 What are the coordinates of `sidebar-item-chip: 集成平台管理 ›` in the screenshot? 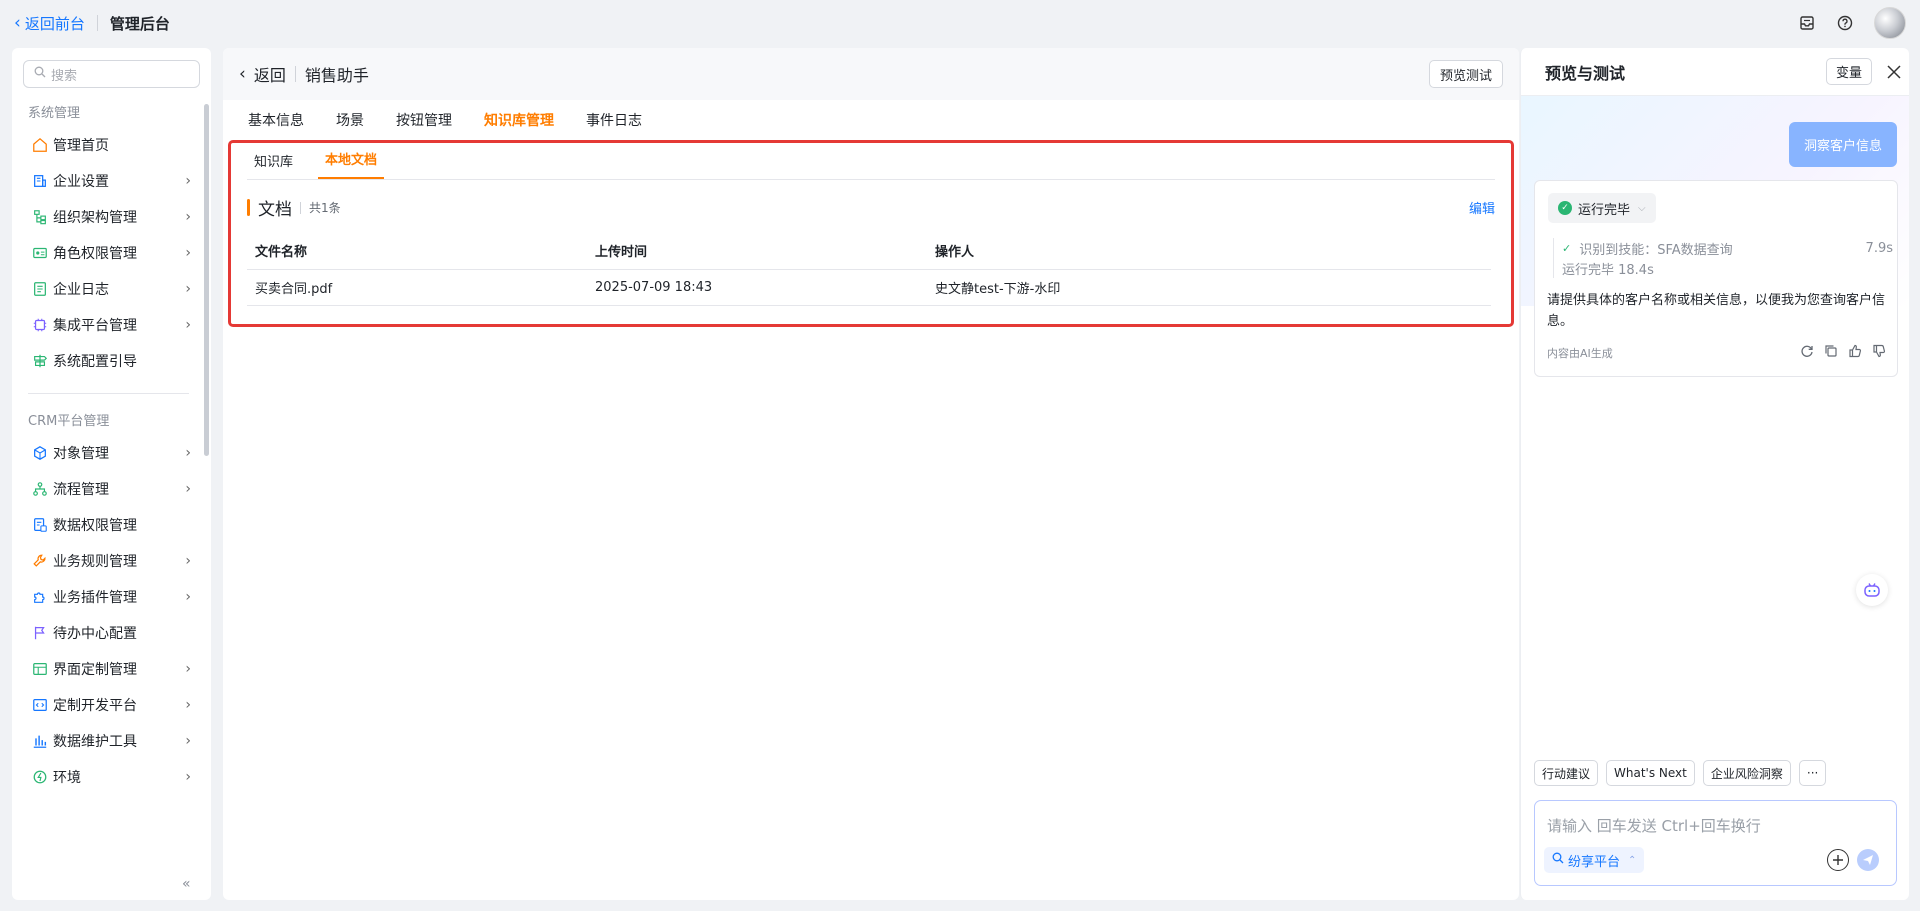 It's located at (111, 325).